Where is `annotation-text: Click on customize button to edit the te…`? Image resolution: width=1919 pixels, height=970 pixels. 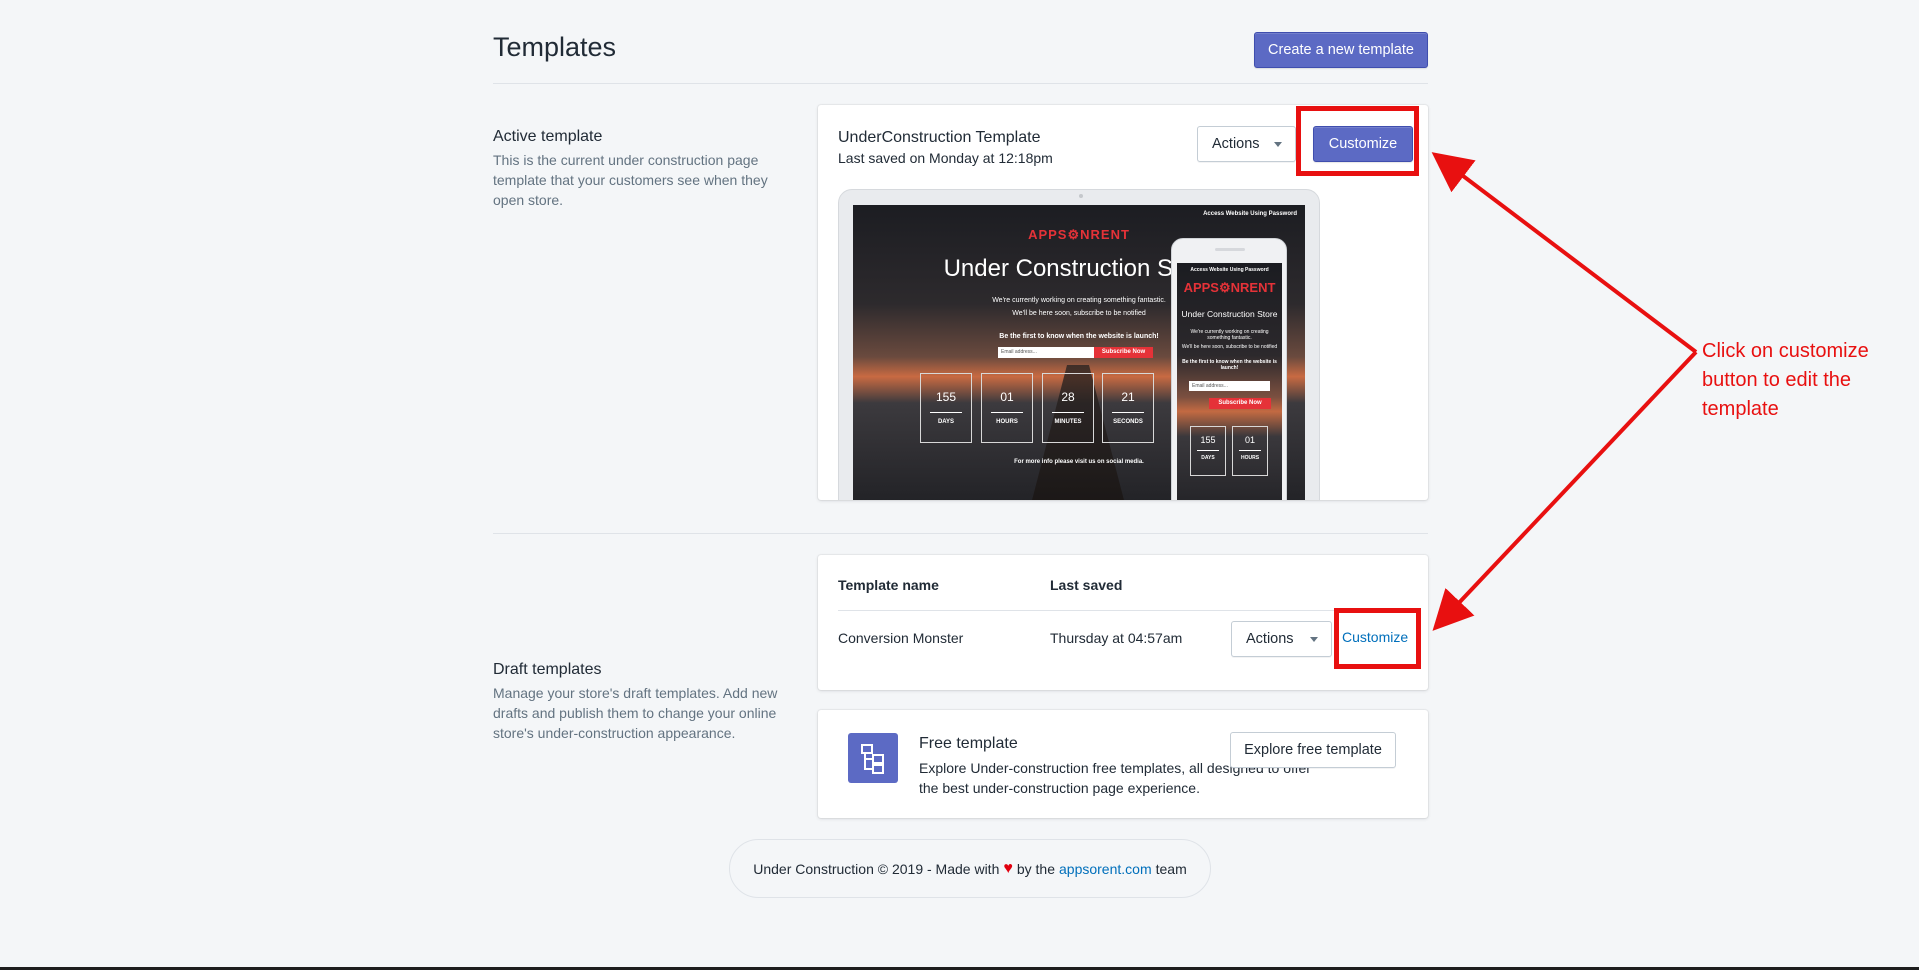 annotation-text: Click on customize button to edit the te… is located at coordinates (1785, 380).